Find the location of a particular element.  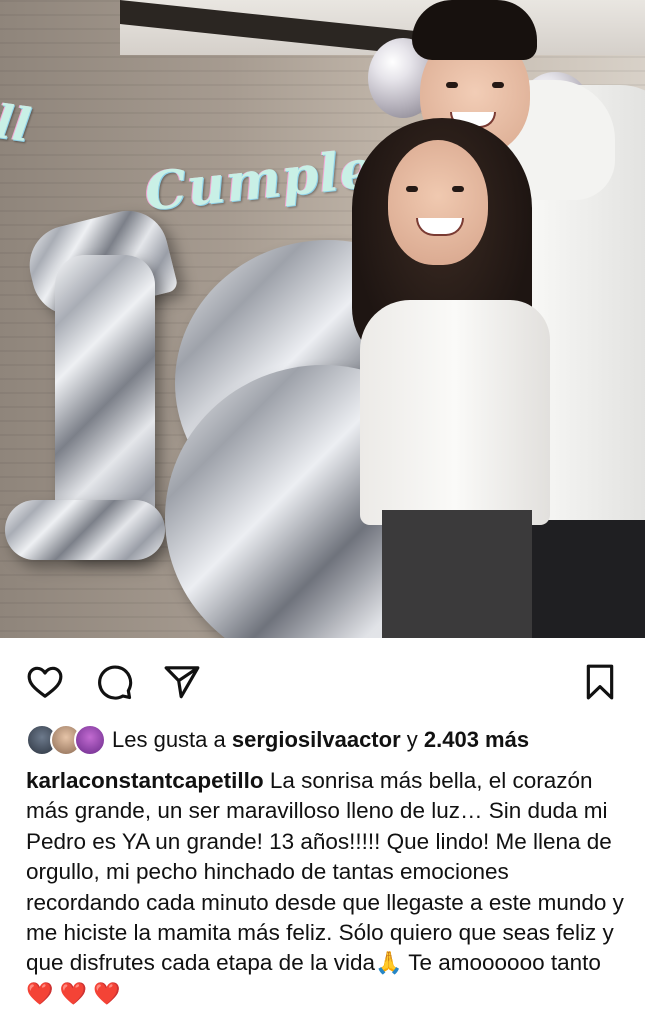

post-action-bar is located at coordinates (322, 680).